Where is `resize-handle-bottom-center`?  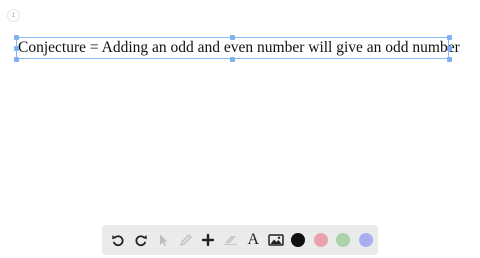 resize-handle-bottom-center is located at coordinates (232, 59).